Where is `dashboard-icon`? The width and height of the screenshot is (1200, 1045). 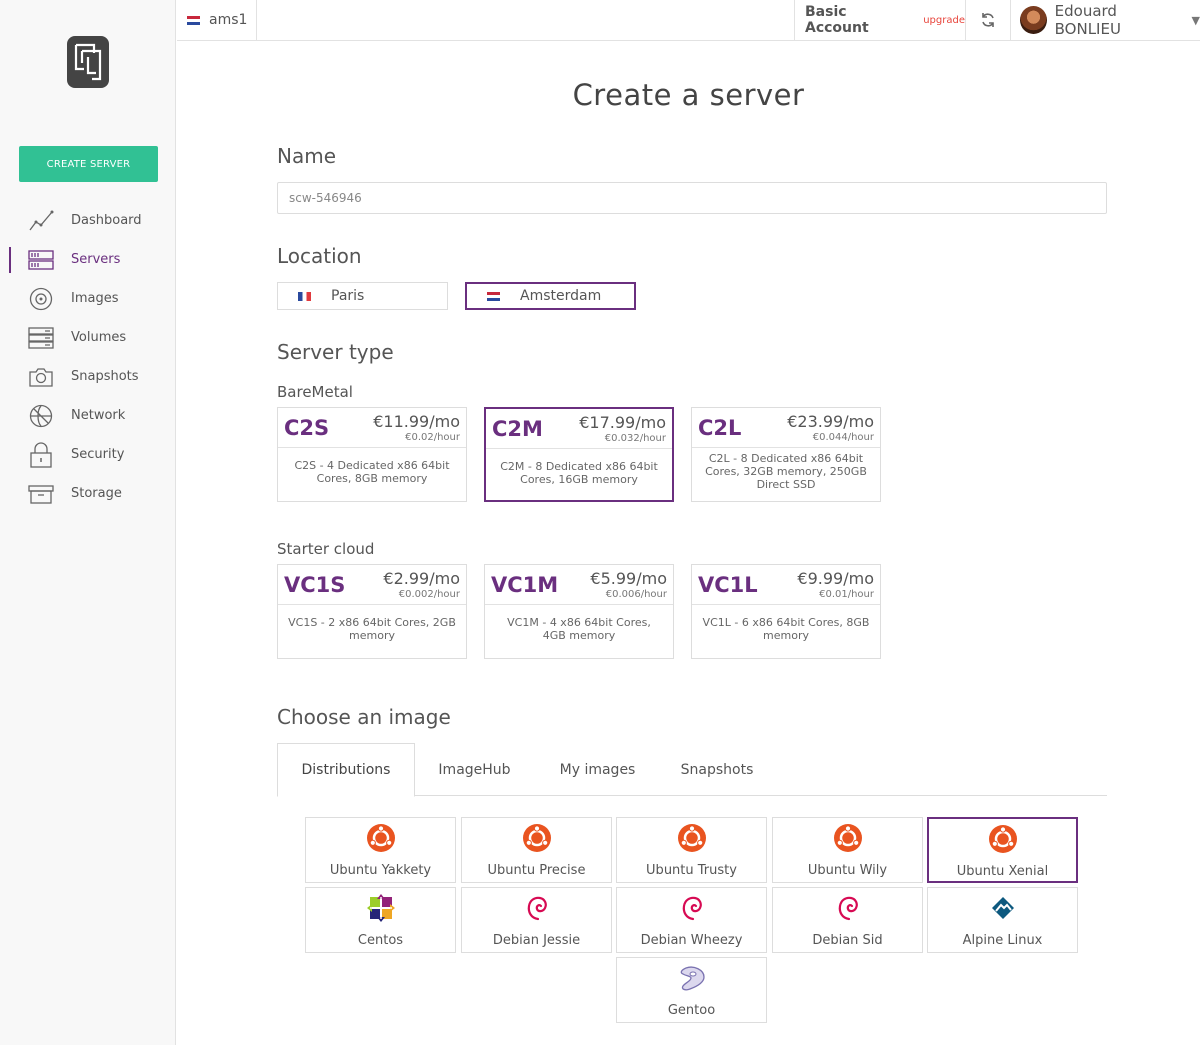
dashboard-icon is located at coordinates (41, 221).